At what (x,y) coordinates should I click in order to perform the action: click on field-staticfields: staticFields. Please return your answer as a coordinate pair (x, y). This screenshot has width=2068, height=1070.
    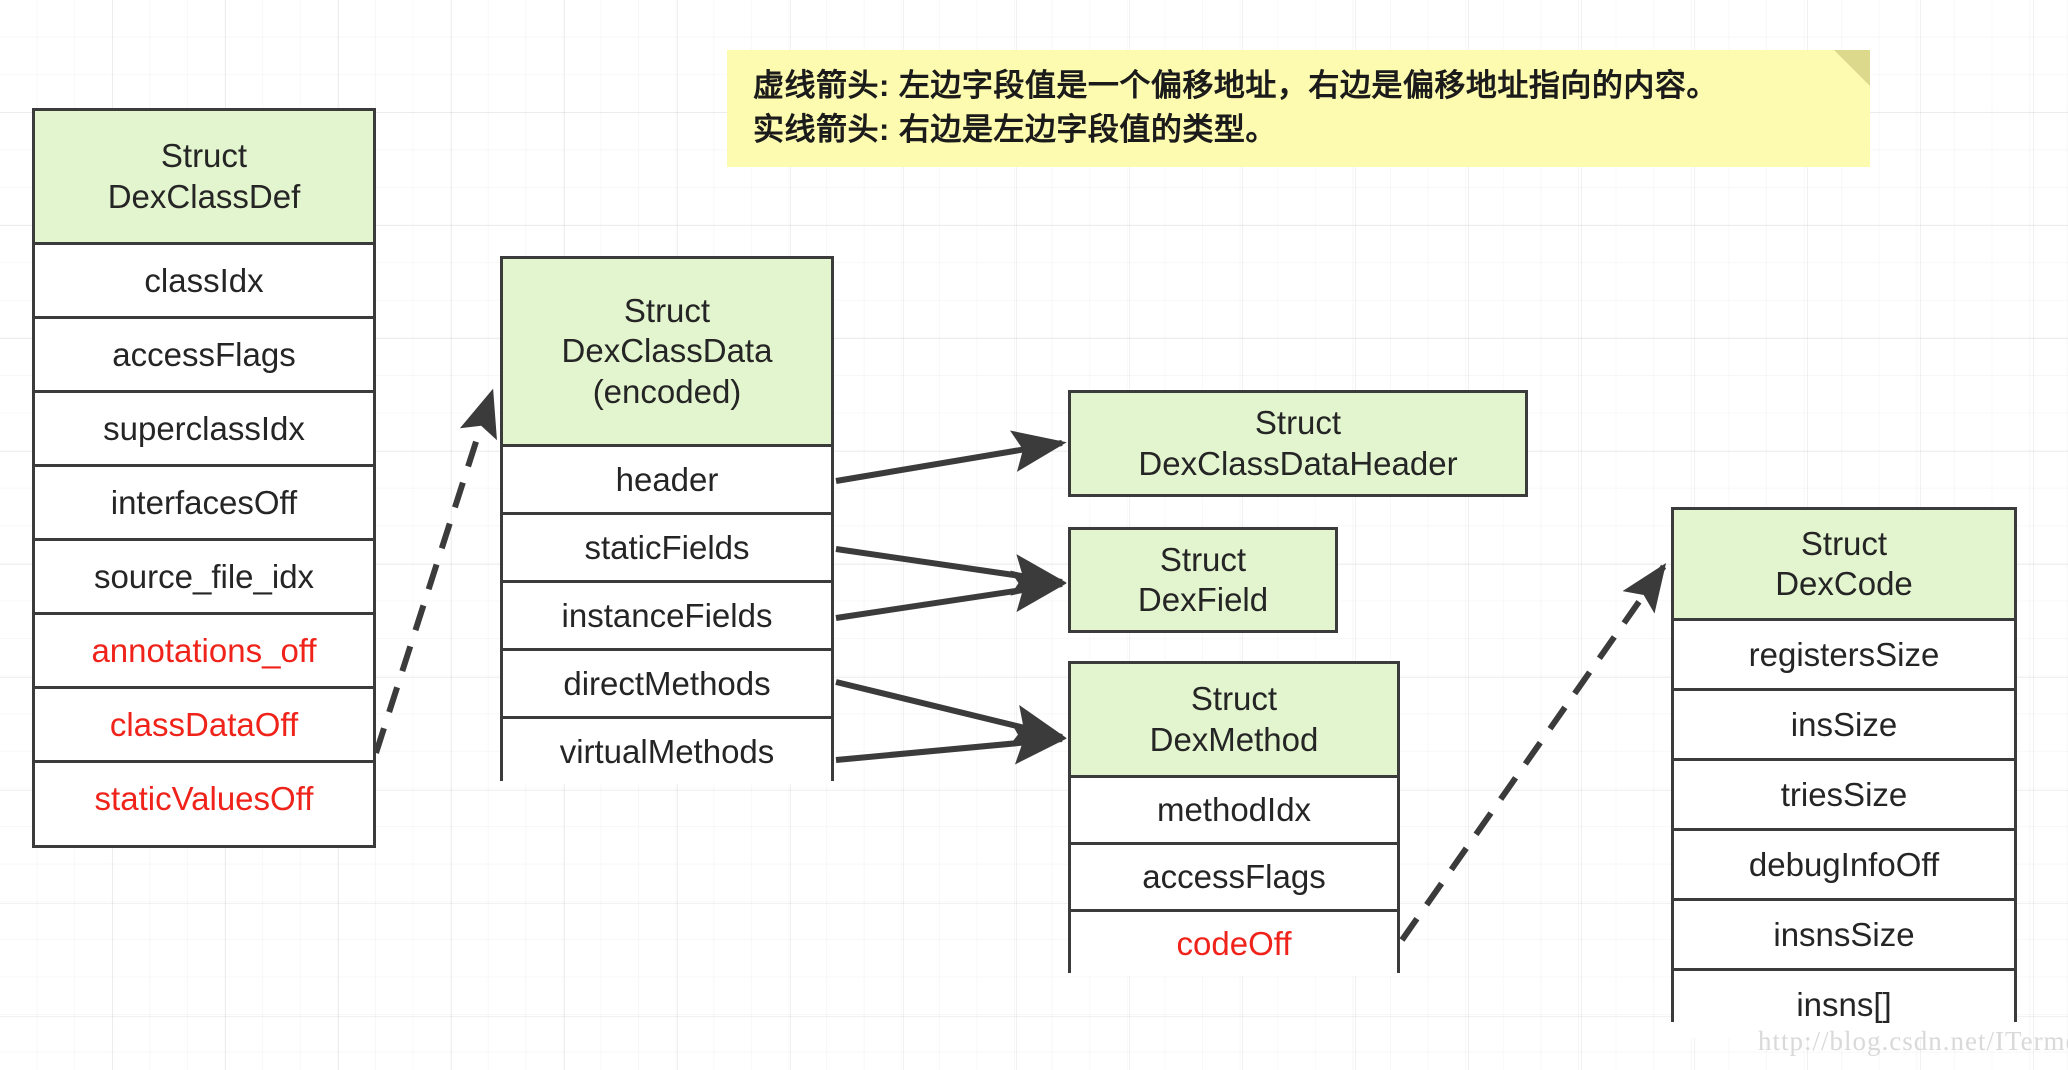
    Looking at the image, I should click on (667, 549).